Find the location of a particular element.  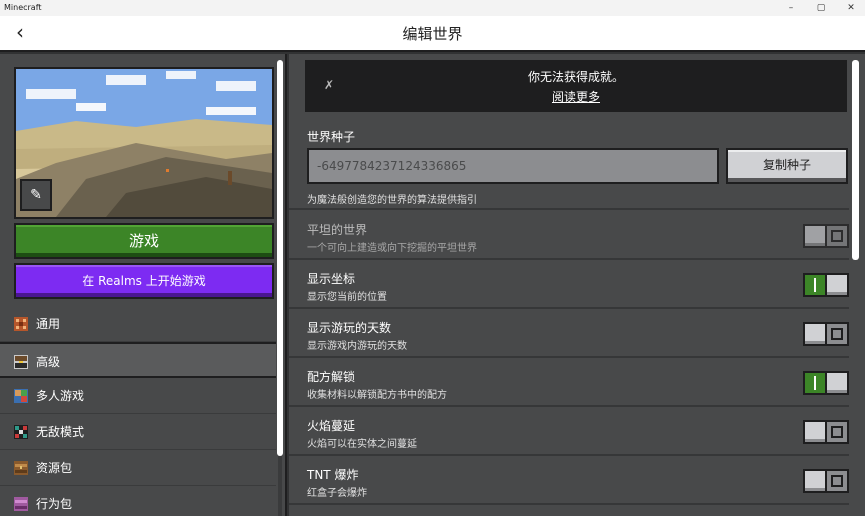

cheats-icon is located at coordinates (21, 432).